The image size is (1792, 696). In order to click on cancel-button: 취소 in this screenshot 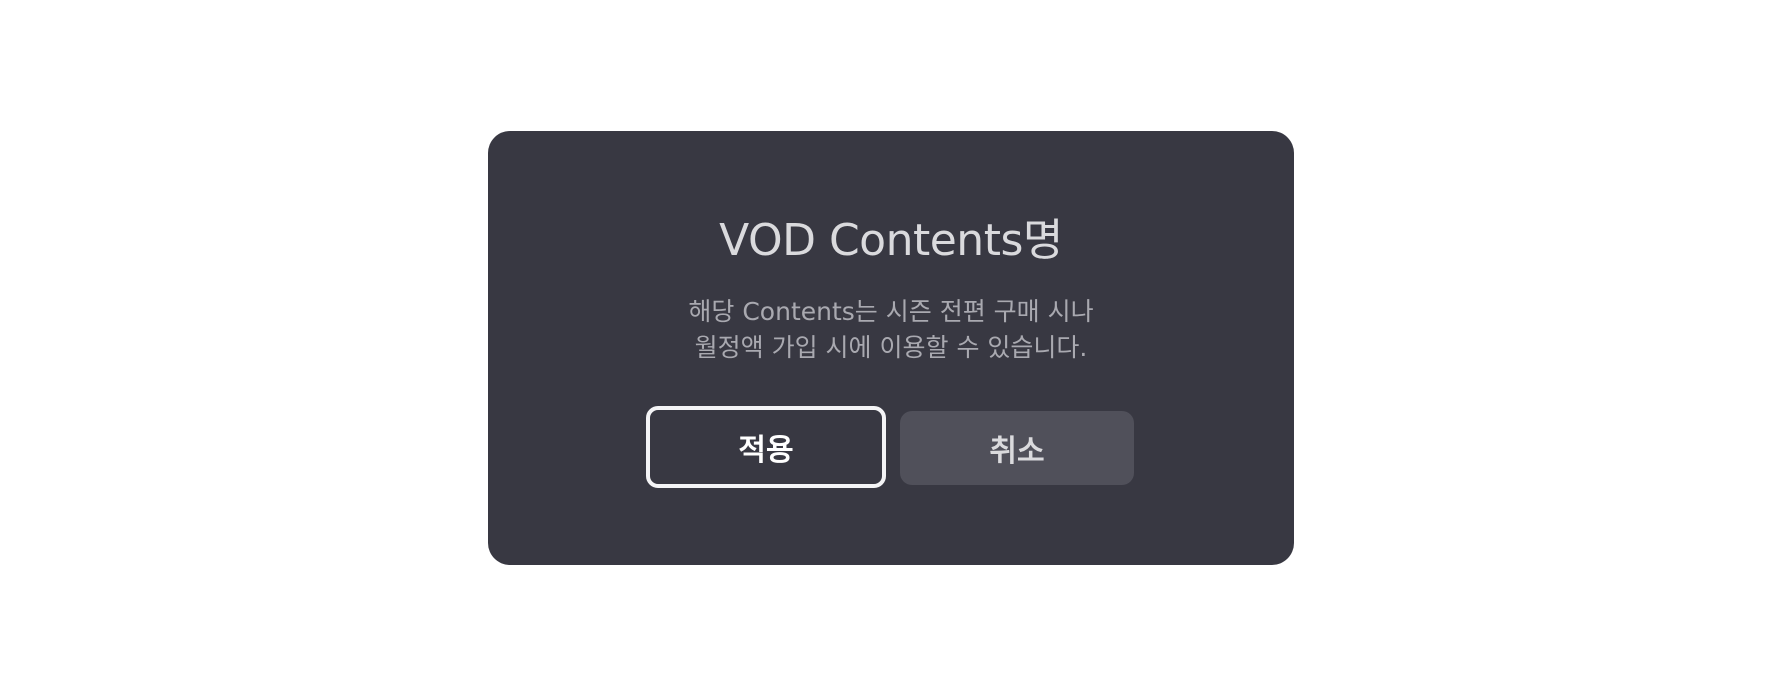, I will do `click(1017, 448)`.